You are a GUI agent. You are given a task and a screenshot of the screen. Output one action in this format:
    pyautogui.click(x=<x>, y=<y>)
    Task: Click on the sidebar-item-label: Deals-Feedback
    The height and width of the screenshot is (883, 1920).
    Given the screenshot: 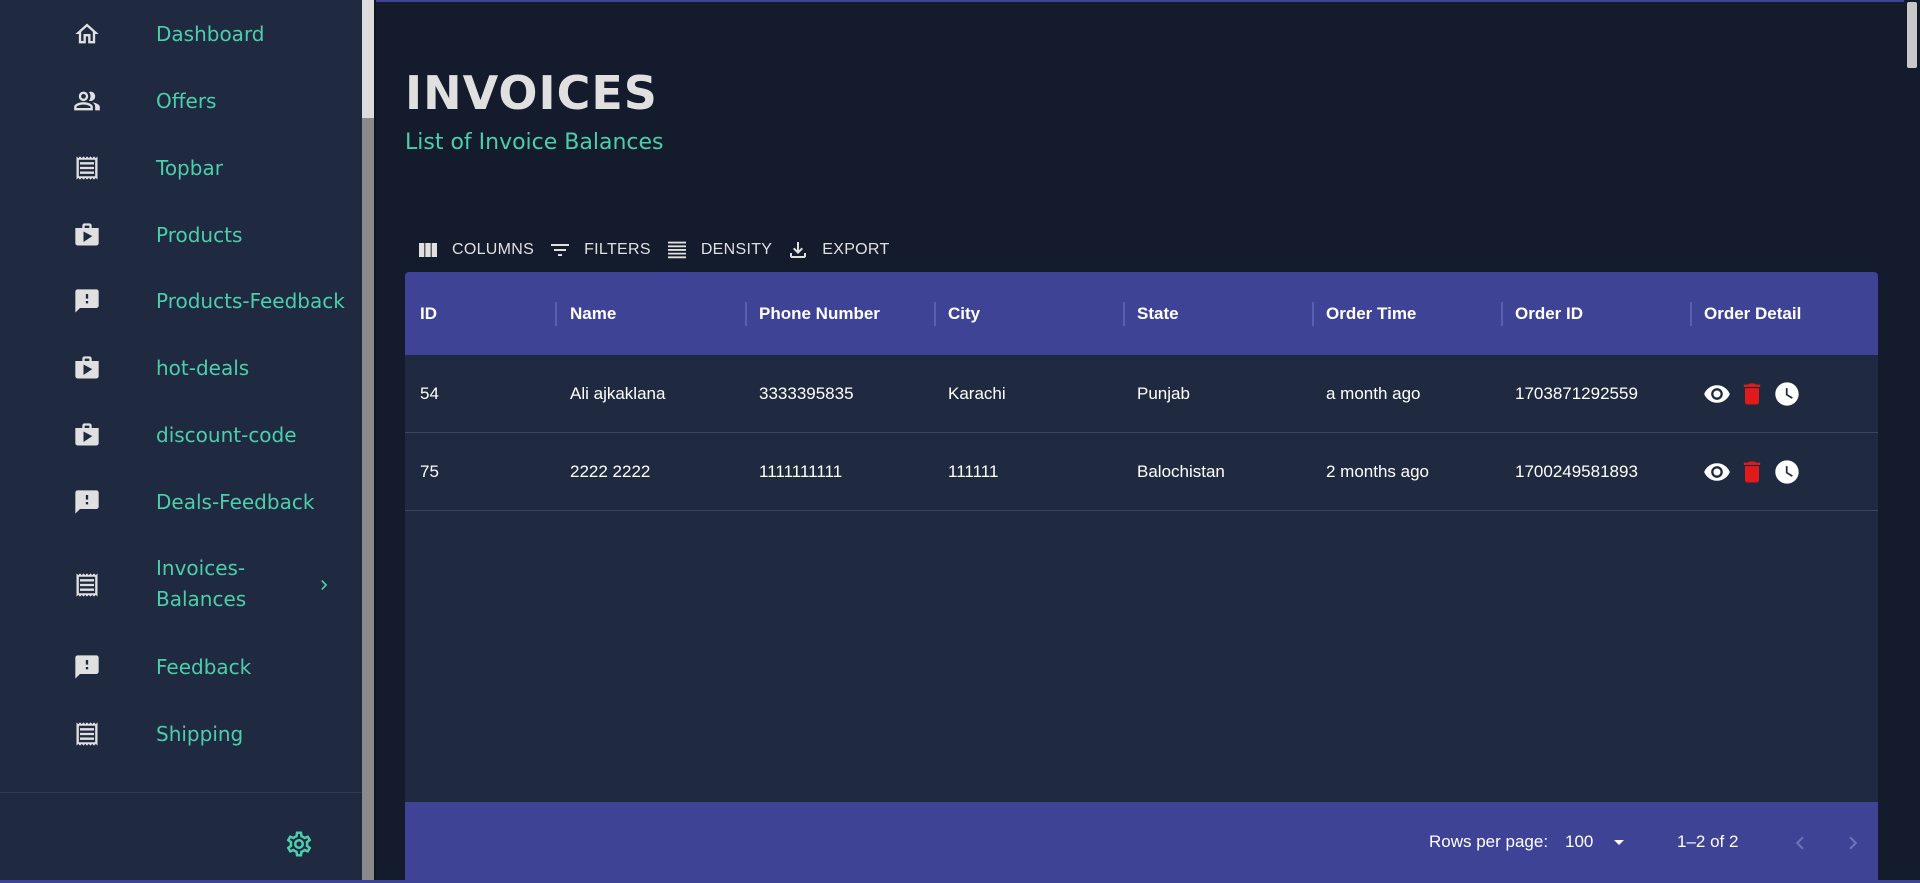 What is the action you would take?
    pyautogui.click(x=235, y=501)
    